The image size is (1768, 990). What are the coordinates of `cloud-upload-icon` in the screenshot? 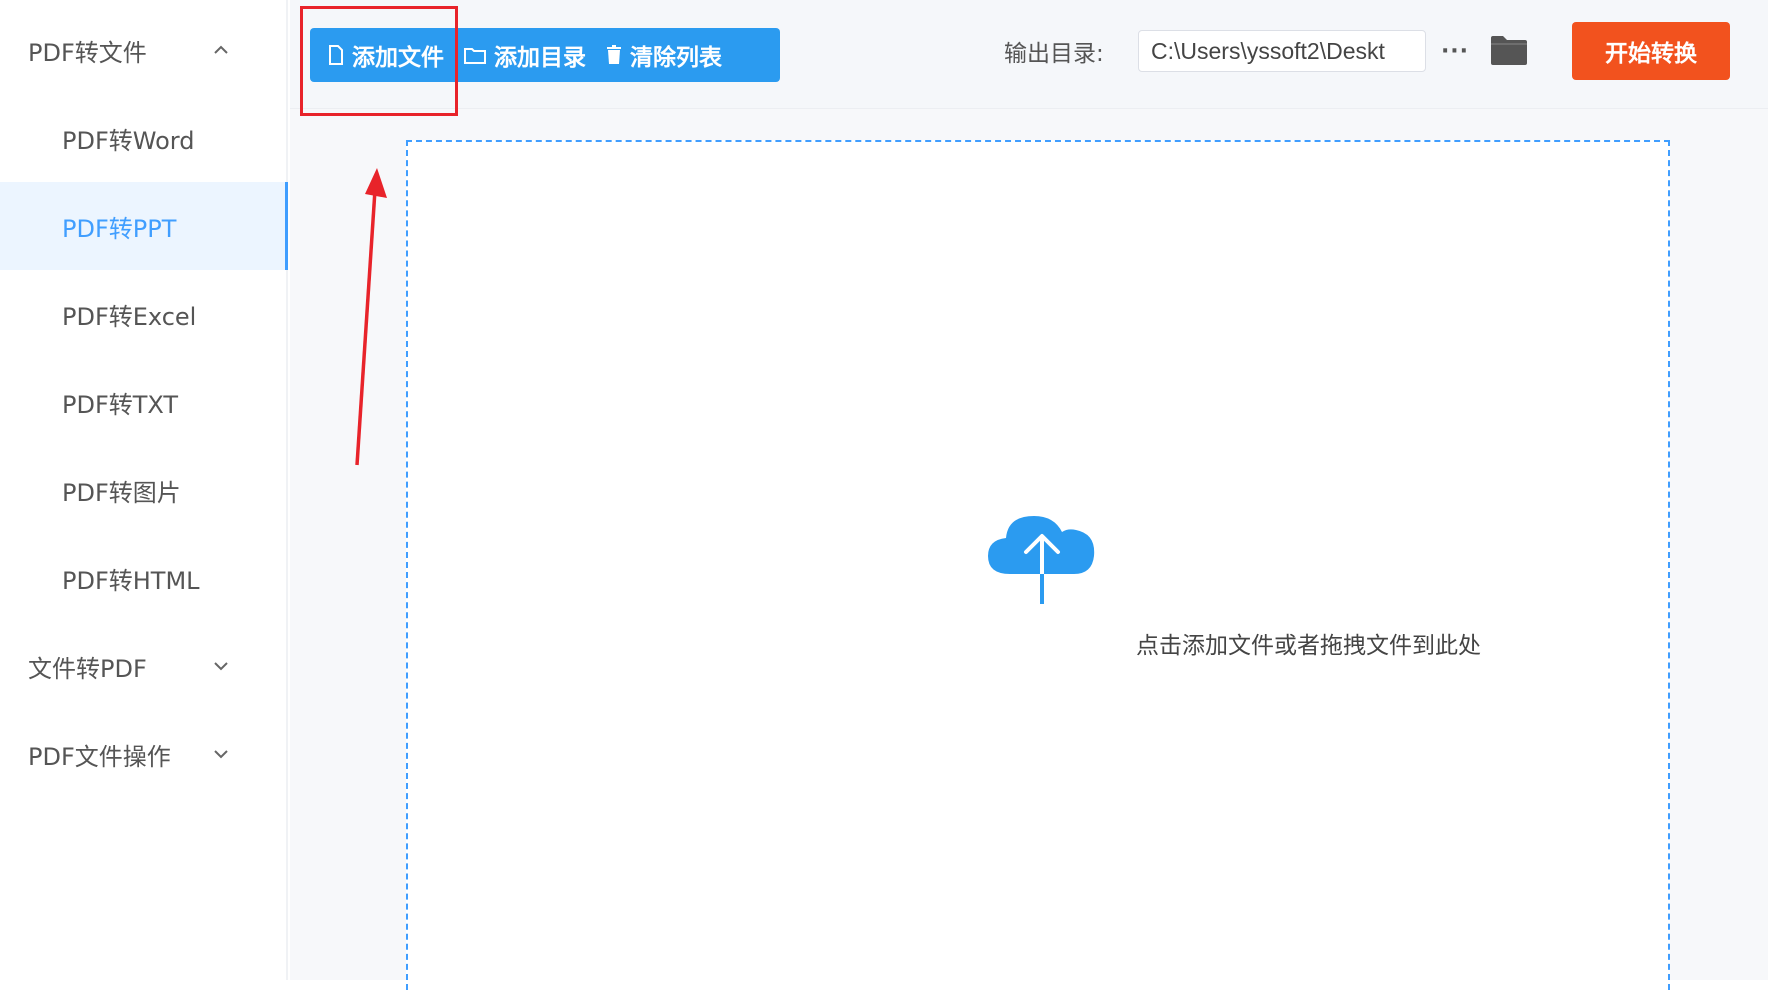 It's located at (1041, 560).